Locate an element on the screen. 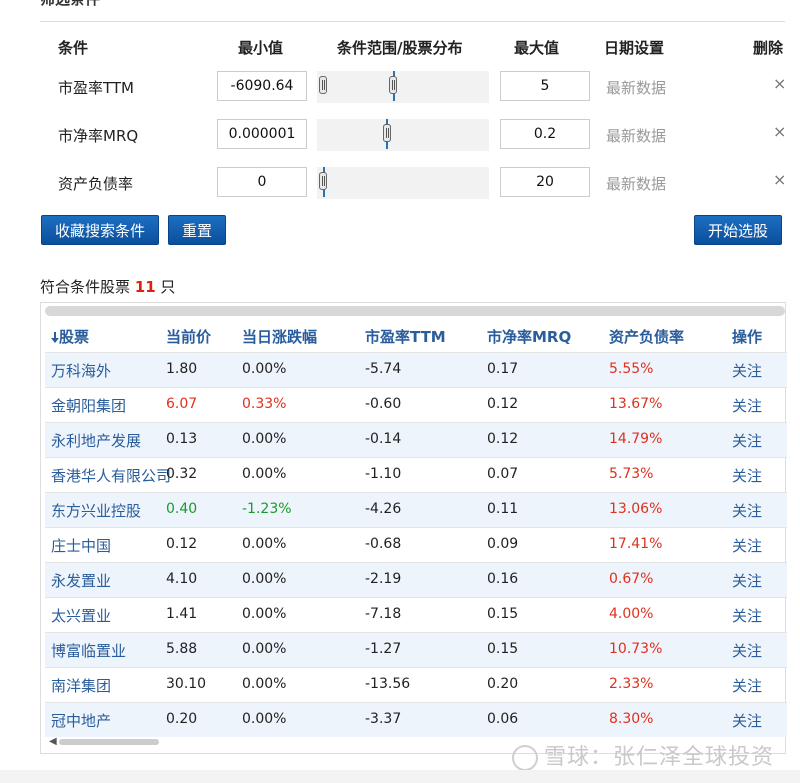  stock-name-link: 太兴置业 is located at coordinates (81, 615).